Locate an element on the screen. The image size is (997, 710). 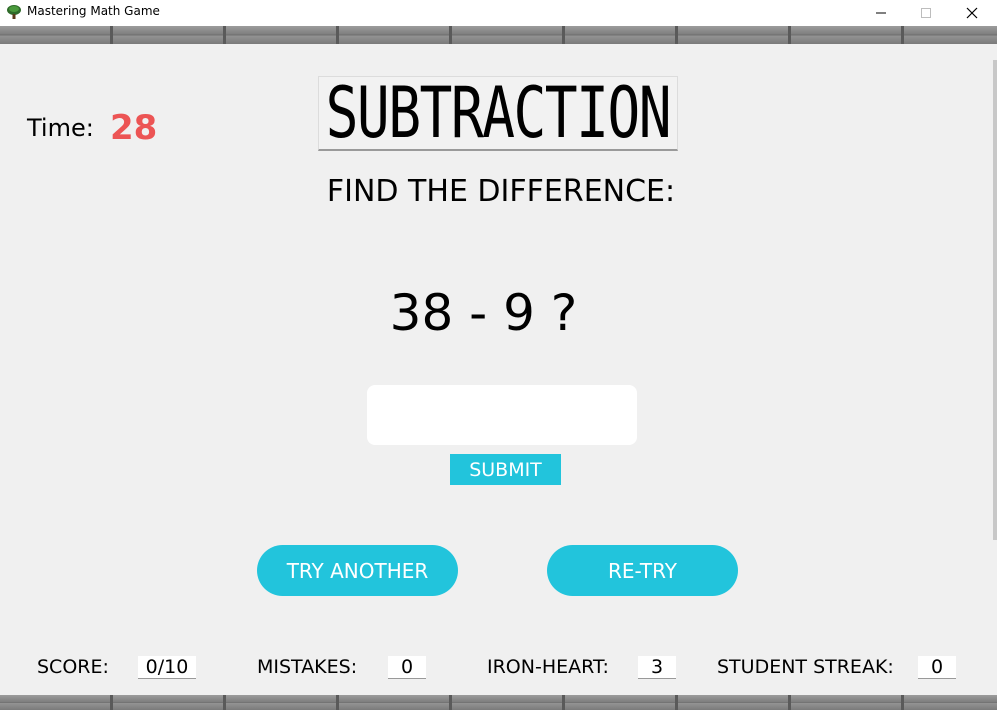
time-value: 28 is located at coordinates (134, 128).